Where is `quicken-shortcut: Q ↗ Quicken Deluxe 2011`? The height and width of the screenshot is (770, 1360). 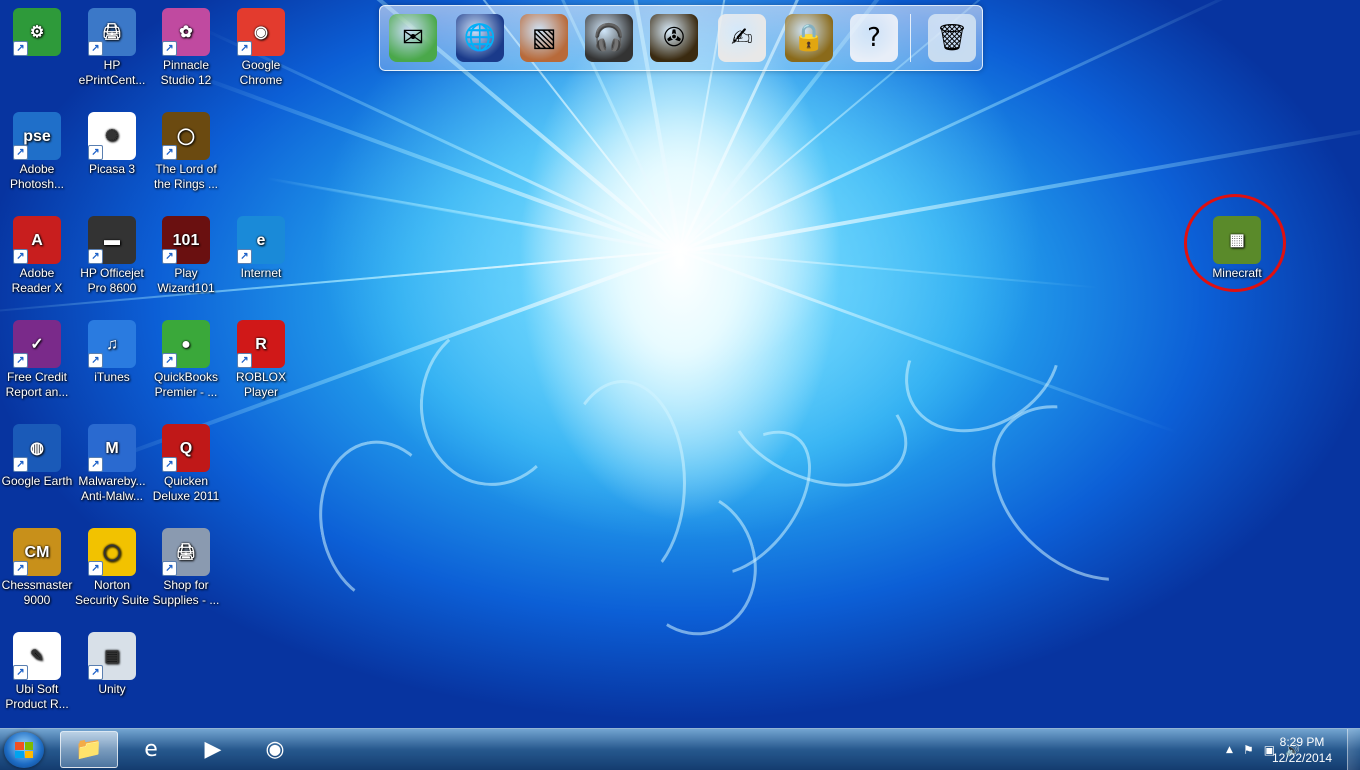 quicken-shortcut: Q ↗ Quicken Deluxe 2011 is located at coordinates (186, 464).